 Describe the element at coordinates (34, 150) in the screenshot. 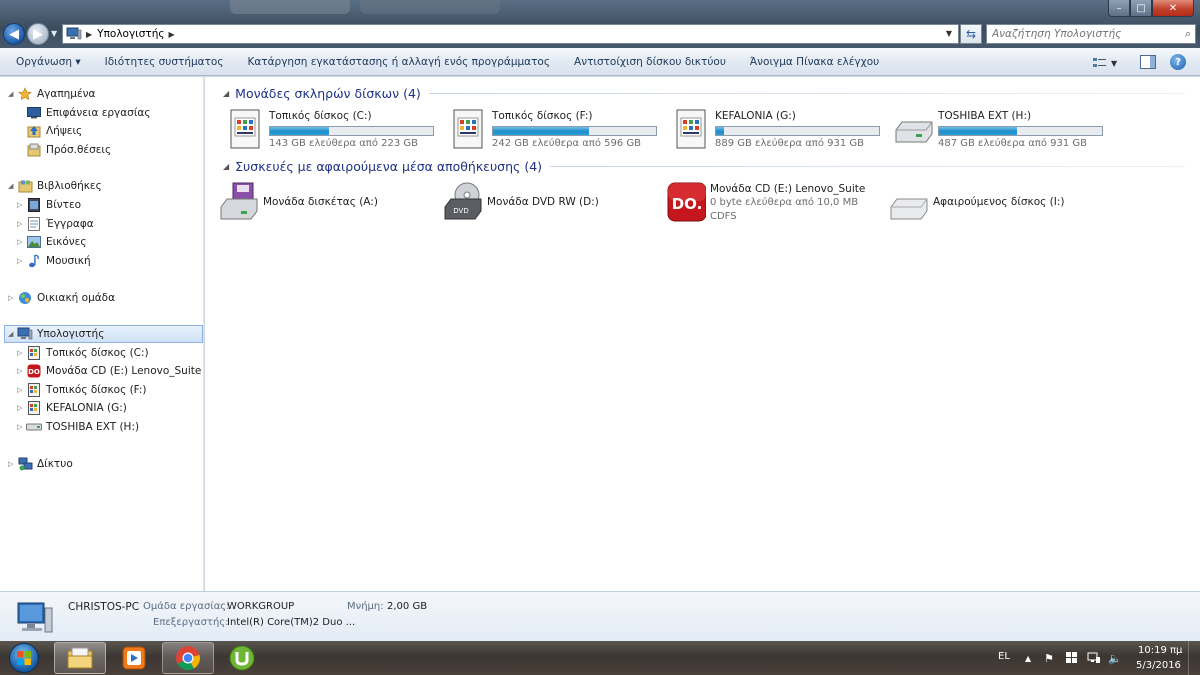

I see `recent-places-icon` at that location.